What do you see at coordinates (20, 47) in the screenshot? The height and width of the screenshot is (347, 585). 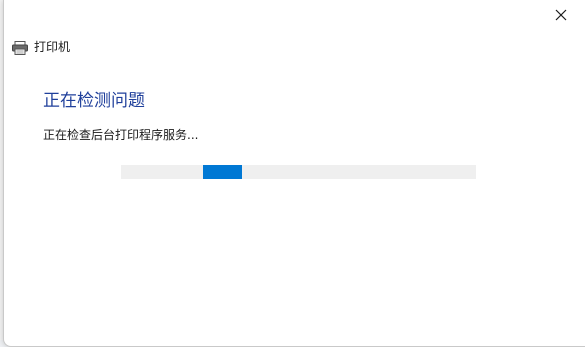 I see `printer-icon` at bounding box center [20, 47].